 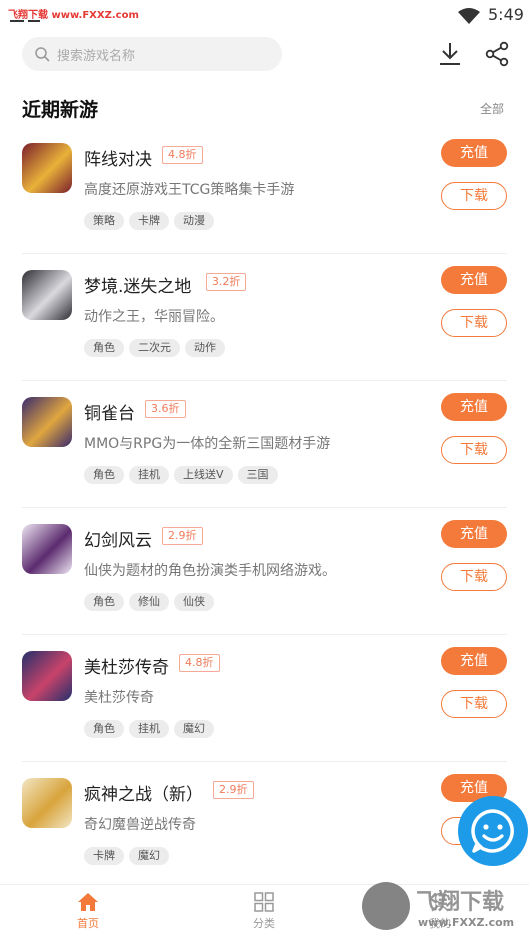 I want to click on game-name: 阵线对决, so click(x=118, y=157).